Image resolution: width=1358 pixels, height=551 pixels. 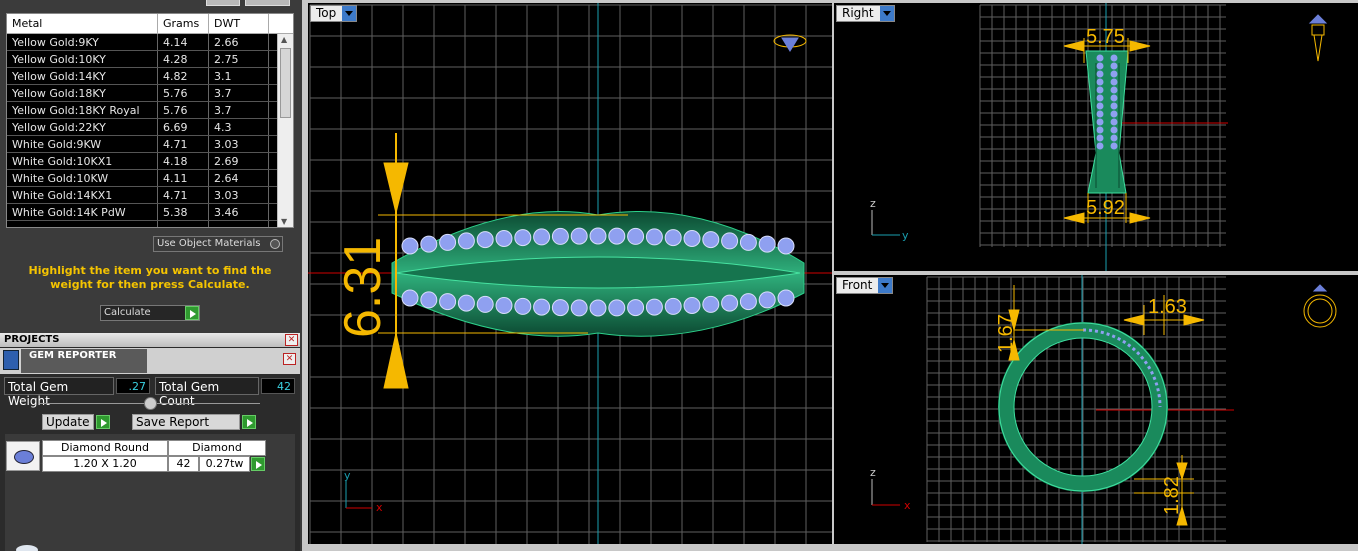 I want to click on column-header-dwt: DWT, so click(x=239, y=23).